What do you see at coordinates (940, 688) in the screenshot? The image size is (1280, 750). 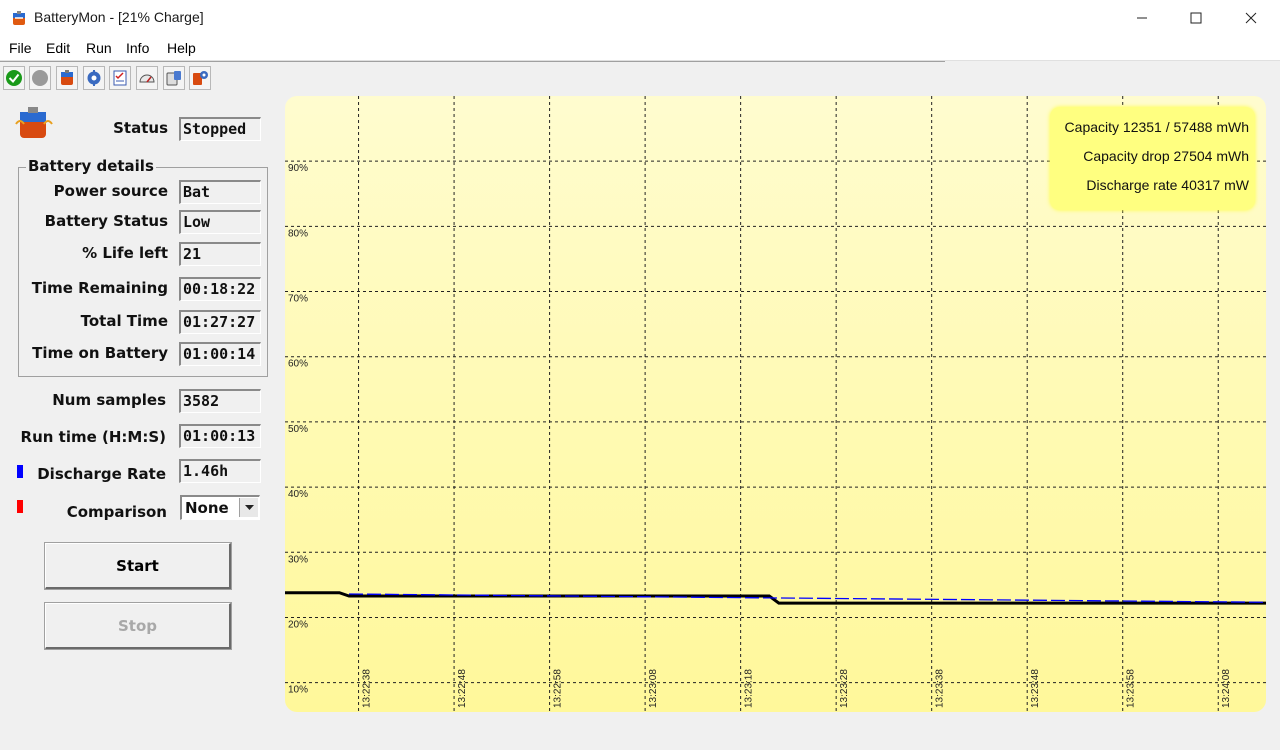 I see `x-tick-label: 13:23:38` at bounding box center [940, 688].